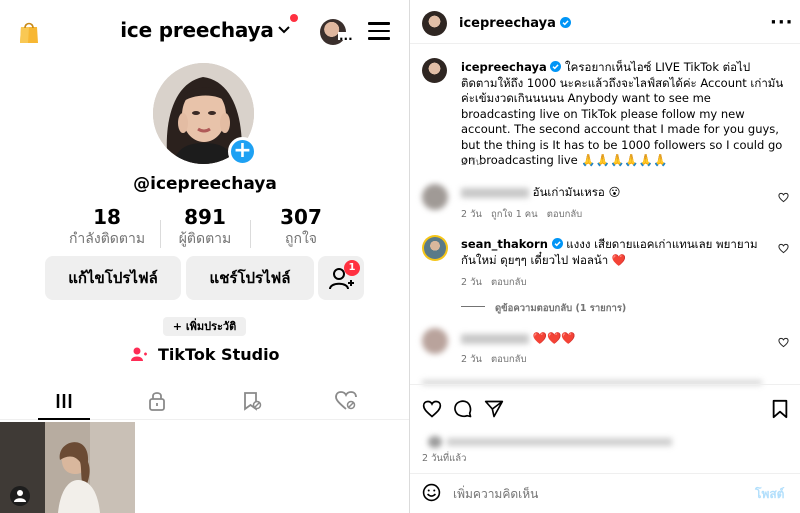  Describe the element at coordinates (495, 494) in the screenshot. I see `add-comment-input: เพิ่มความคิดเห็น` at that location.